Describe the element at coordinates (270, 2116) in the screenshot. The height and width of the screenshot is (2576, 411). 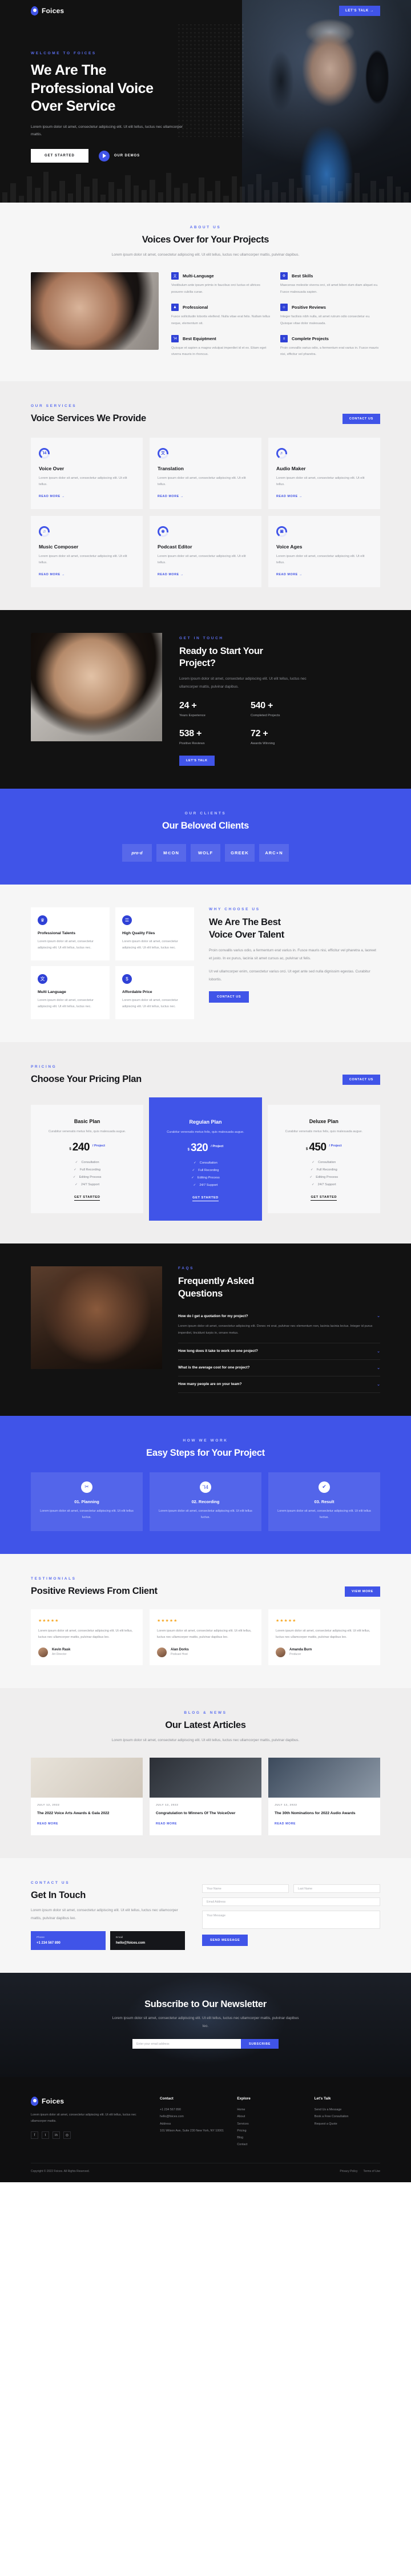
I see `footer-link: About` at that location.